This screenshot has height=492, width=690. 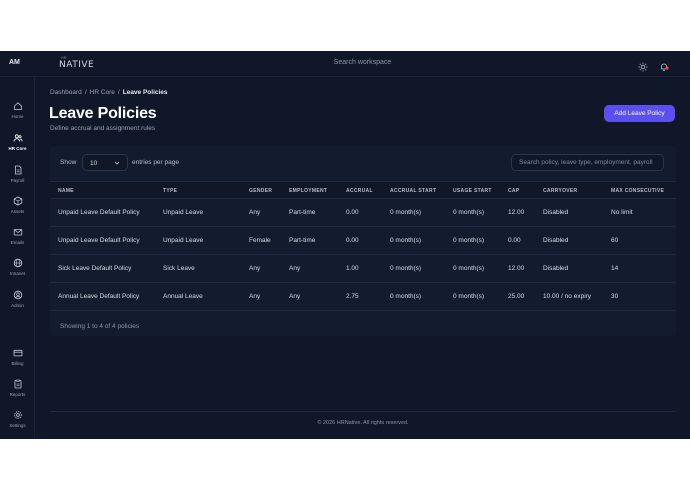 What do you see at coordinates (352, 296) in the screenshot?
I see `cell-accrual: 2.75` at bounding box center [352, 296].